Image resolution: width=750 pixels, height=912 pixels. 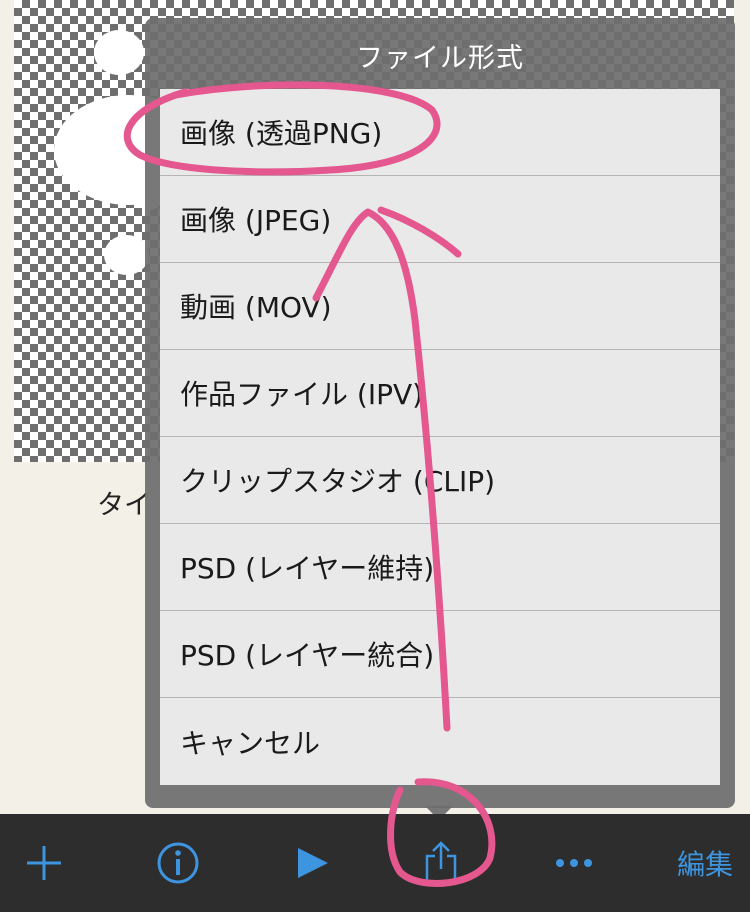 What do you see at coordinates (281, 133) in the screenshot?
I see `menu-item-label: 画像 (透過PNG)` at bounding box center [281, 133].